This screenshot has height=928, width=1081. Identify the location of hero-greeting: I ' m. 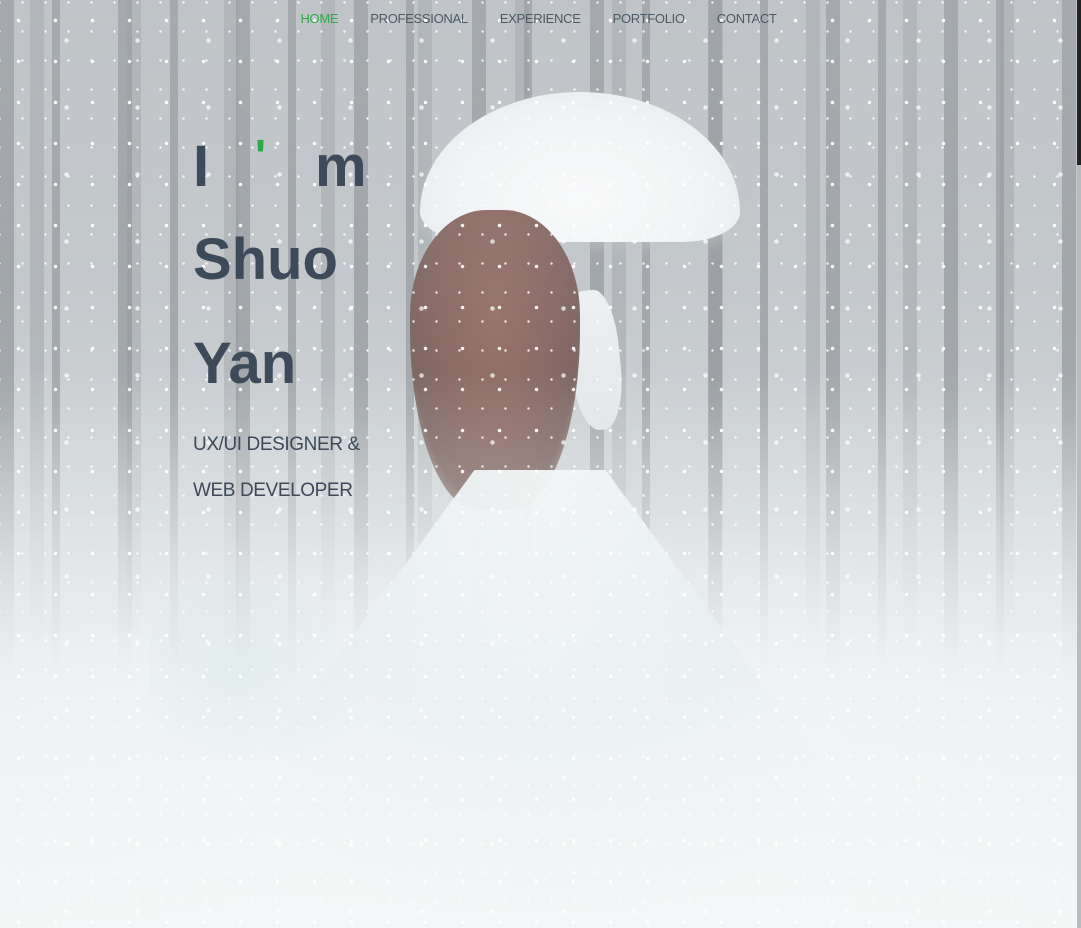
(323, 156).